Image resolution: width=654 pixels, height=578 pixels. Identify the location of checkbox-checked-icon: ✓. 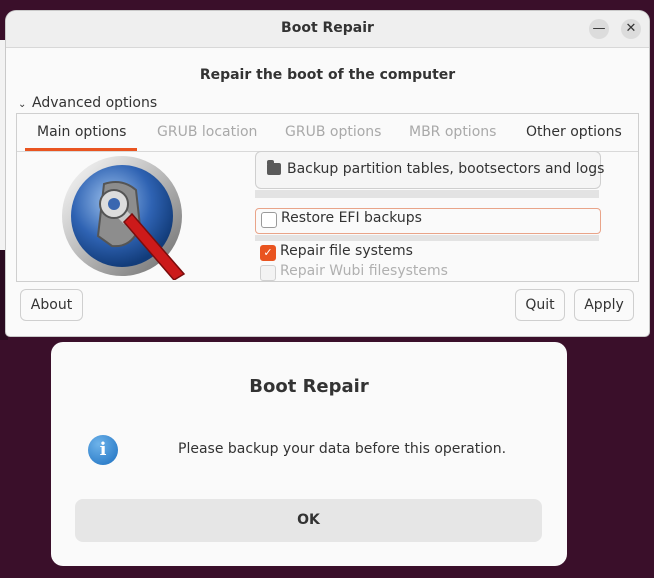
(268, 253).